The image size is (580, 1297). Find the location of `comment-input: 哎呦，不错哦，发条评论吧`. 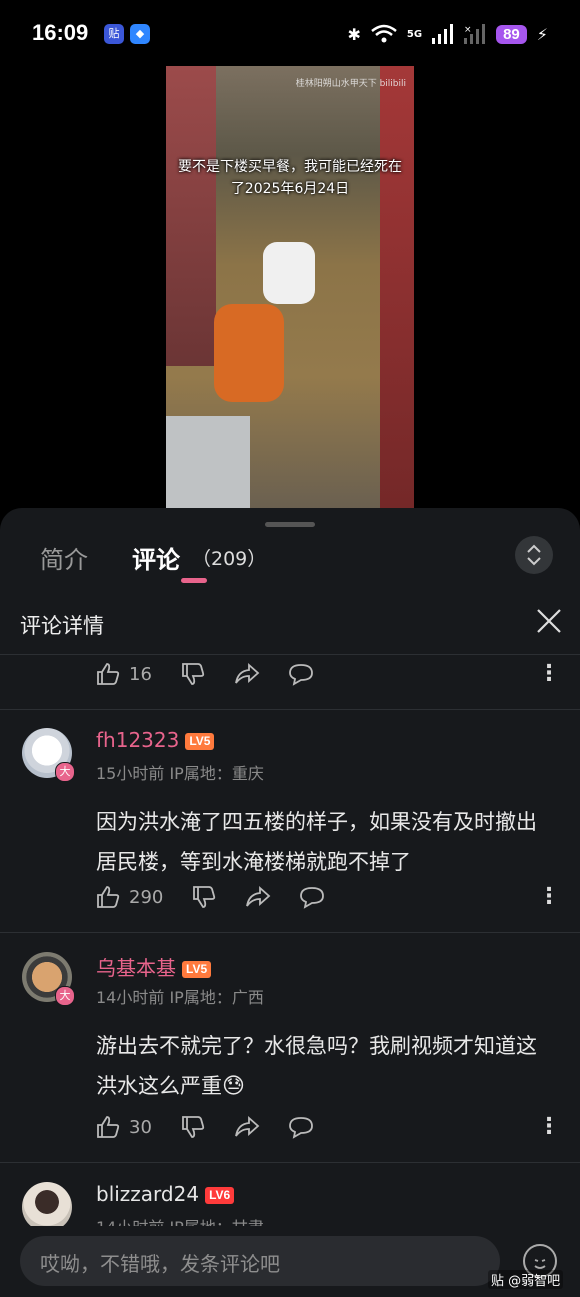

comment-input: 哎呦，不错哦，发条评论吧 is located at coordinates (260, 1261).